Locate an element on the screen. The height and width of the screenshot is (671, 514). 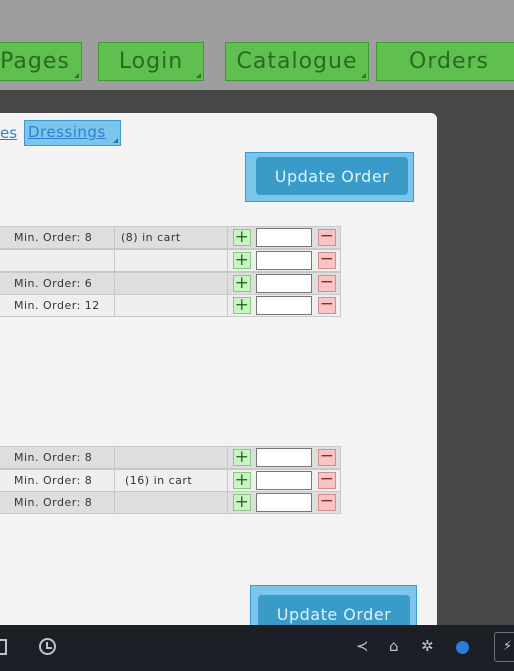
gear-icon: ✲ is located at coordinates (427, 646).